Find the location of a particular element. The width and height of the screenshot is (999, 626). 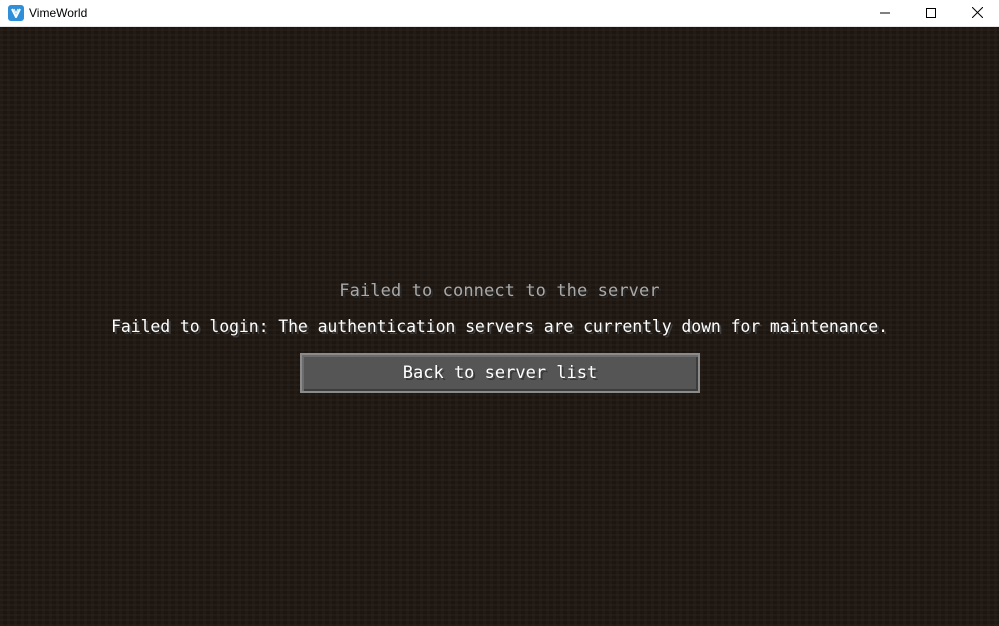

maximize-button is located at coordinates (931, 13).